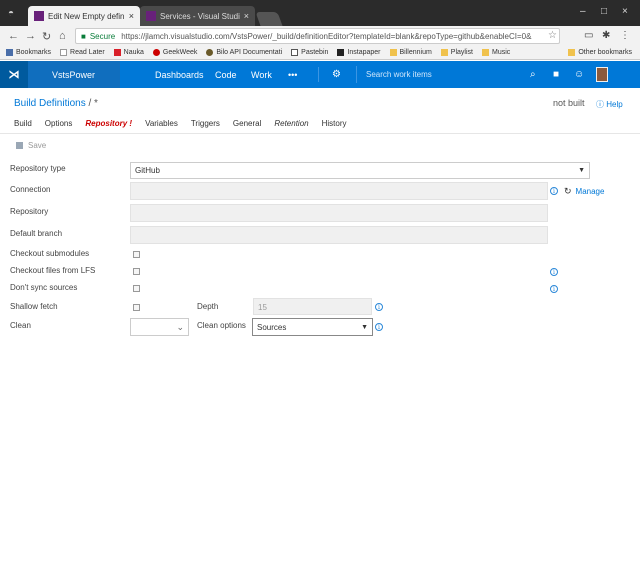 The height and width of the screenshot is (562, 640). What do you see at coordinates (604, 11) in the screenshot?
I see `maximize-button: □` at bounding box center [604, 11].